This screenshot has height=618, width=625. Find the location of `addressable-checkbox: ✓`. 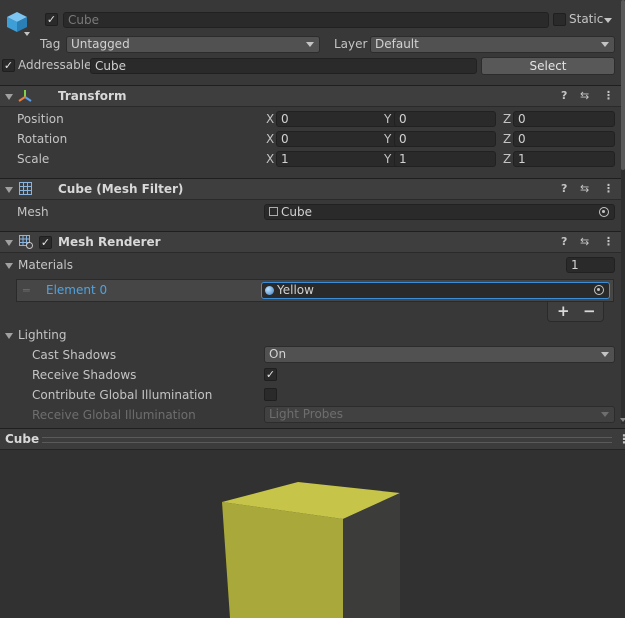

addressable-checkbox: ✓ is located at coordinates (8, 65).